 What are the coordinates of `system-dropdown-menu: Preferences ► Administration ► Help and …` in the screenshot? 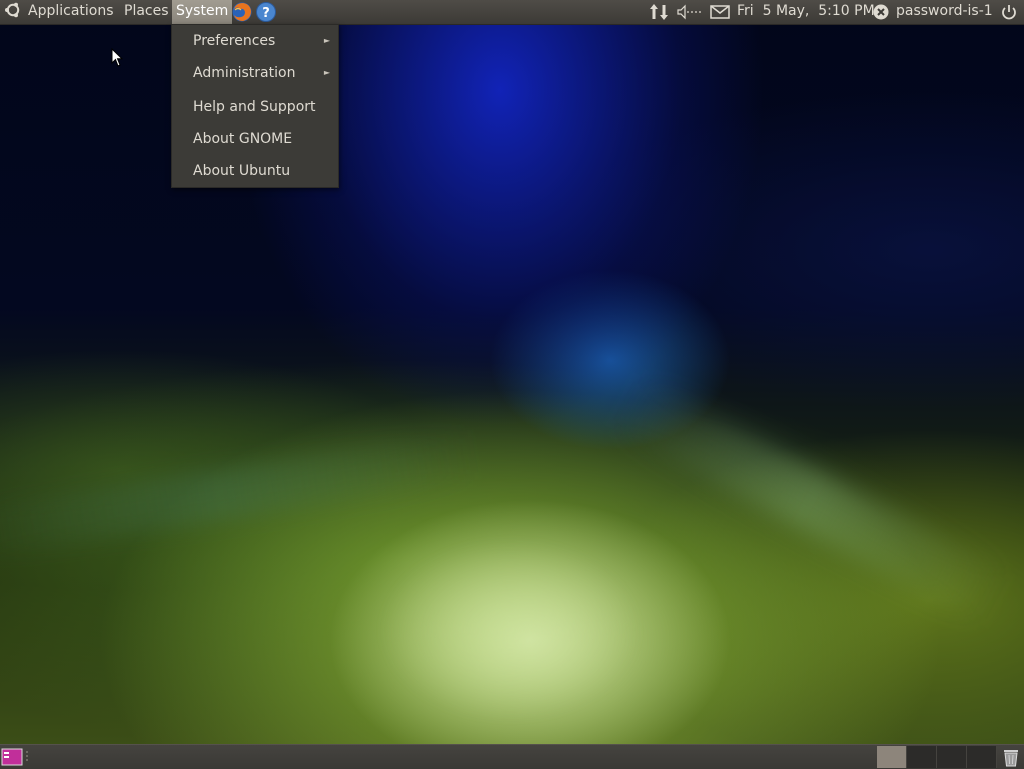 It's located at (255, 106).